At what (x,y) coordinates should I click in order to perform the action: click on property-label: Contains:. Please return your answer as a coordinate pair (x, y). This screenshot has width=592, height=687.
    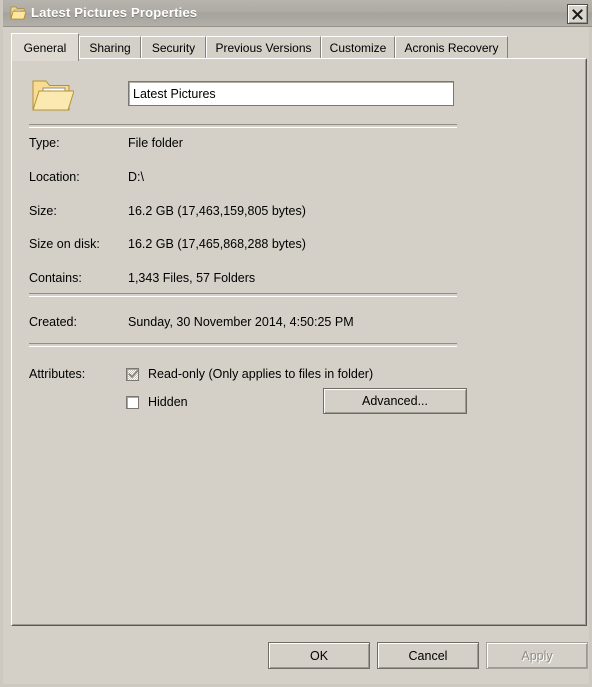
    Looking at the image, I should click on (55, 278).